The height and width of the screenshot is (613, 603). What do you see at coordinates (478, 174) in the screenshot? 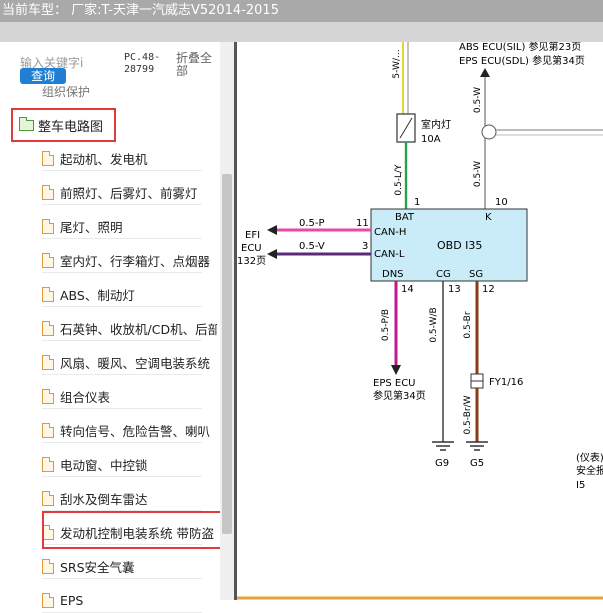
I see `wire-w-label-lower: 0.5-W` at bounding box center [478, 174].